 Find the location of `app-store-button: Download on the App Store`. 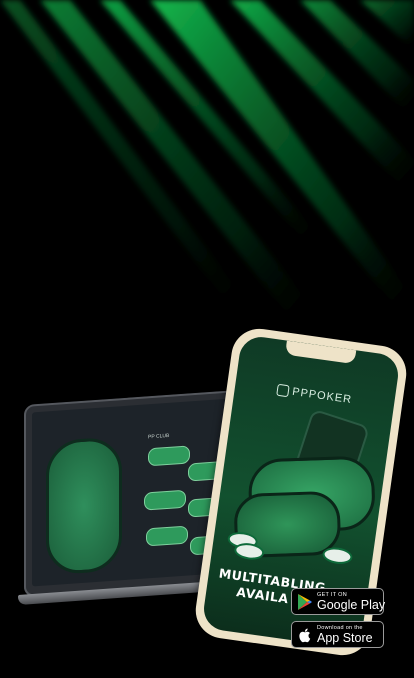

app-store-button: Download on the App Store is located at coordinates (337, 634).